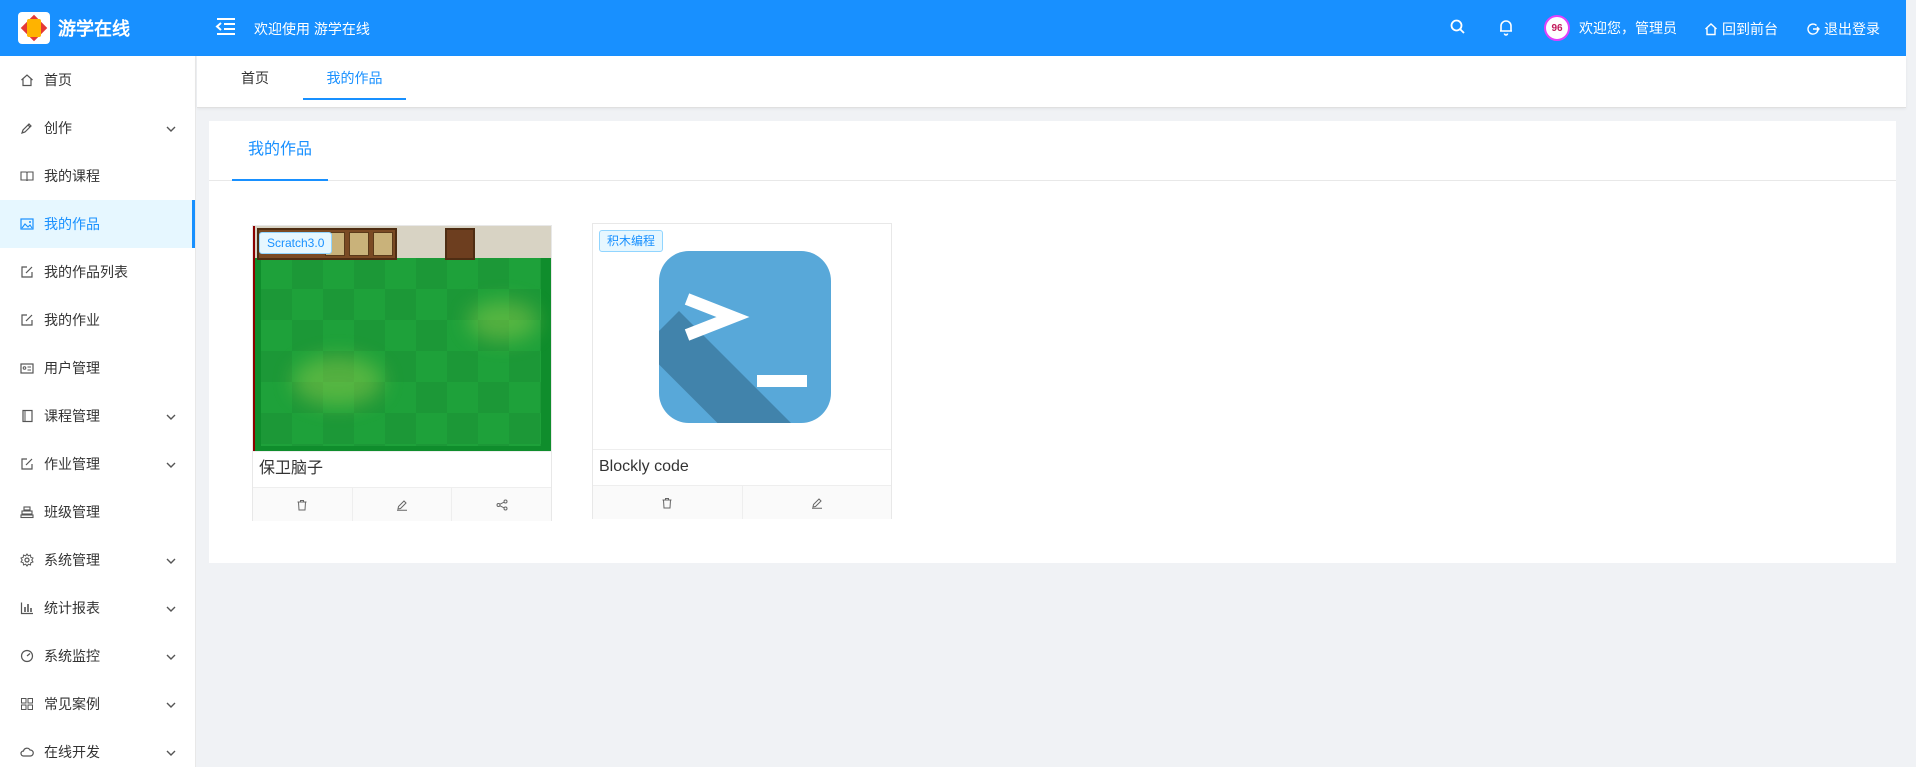 The height and width of the screenshot is (767, 1916). I want to click on logo-icon, so click(34, 28).